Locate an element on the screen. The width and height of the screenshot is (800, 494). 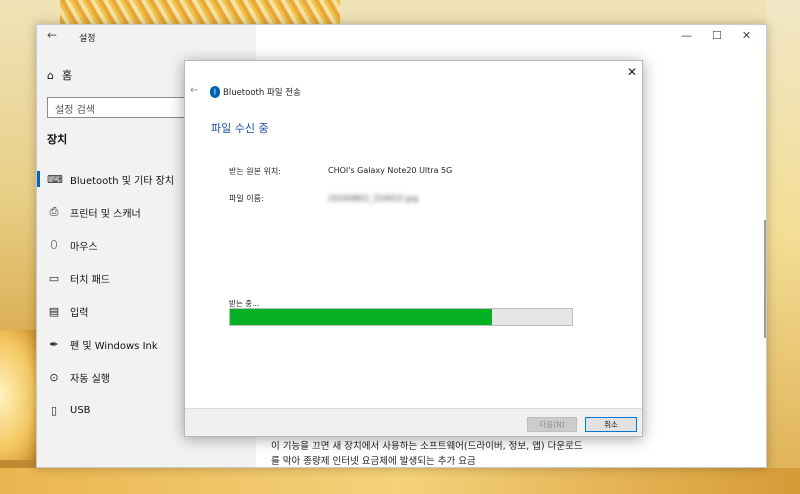
touchpad-icon: ▭ is located at coordinates (54, 278).